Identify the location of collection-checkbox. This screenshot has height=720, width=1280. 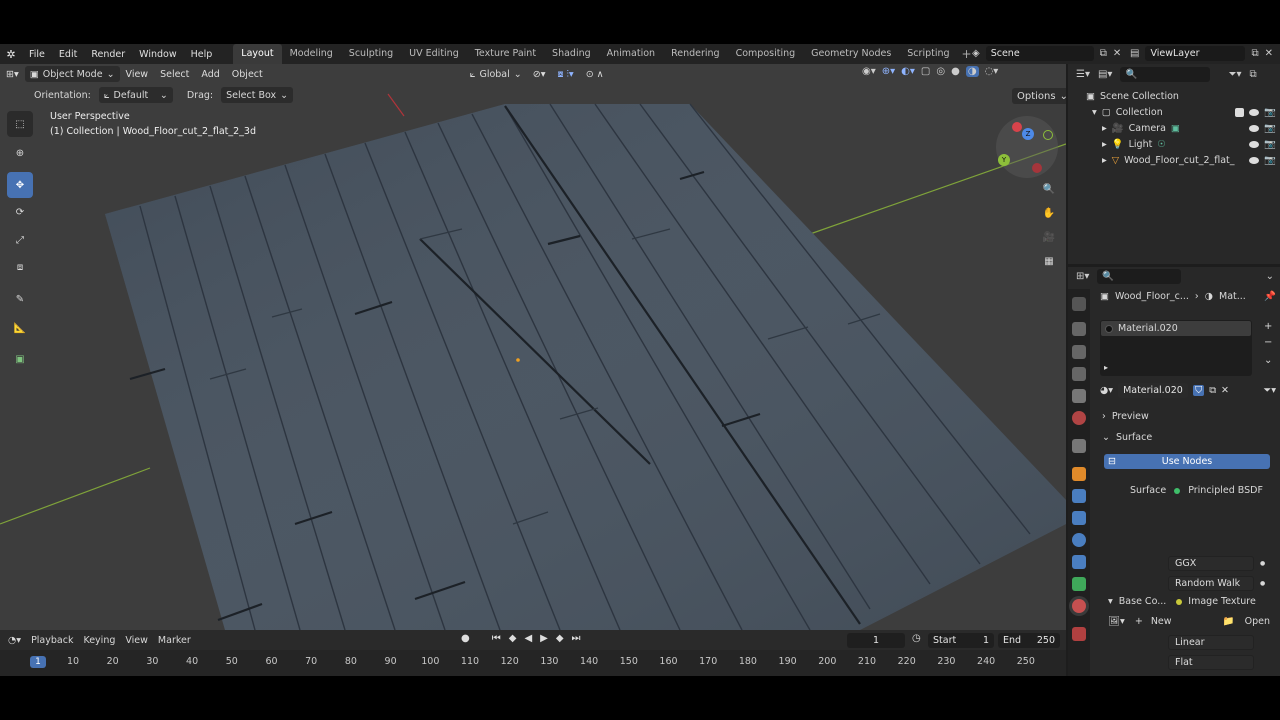
(1240, 112).